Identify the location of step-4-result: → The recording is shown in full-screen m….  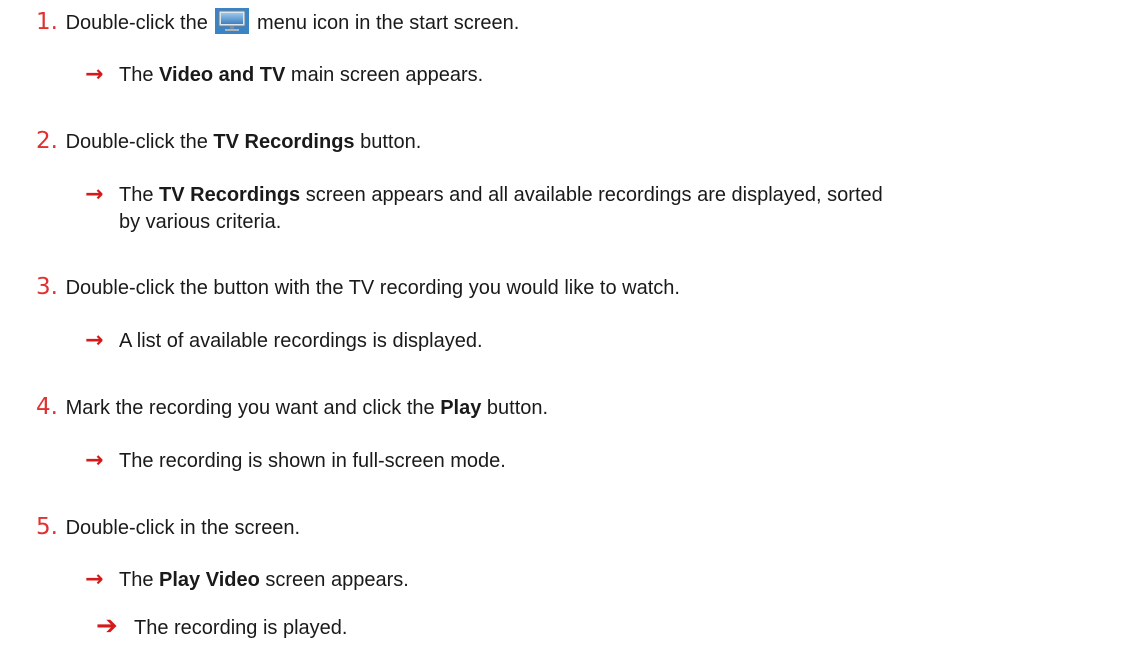
(295, 461).